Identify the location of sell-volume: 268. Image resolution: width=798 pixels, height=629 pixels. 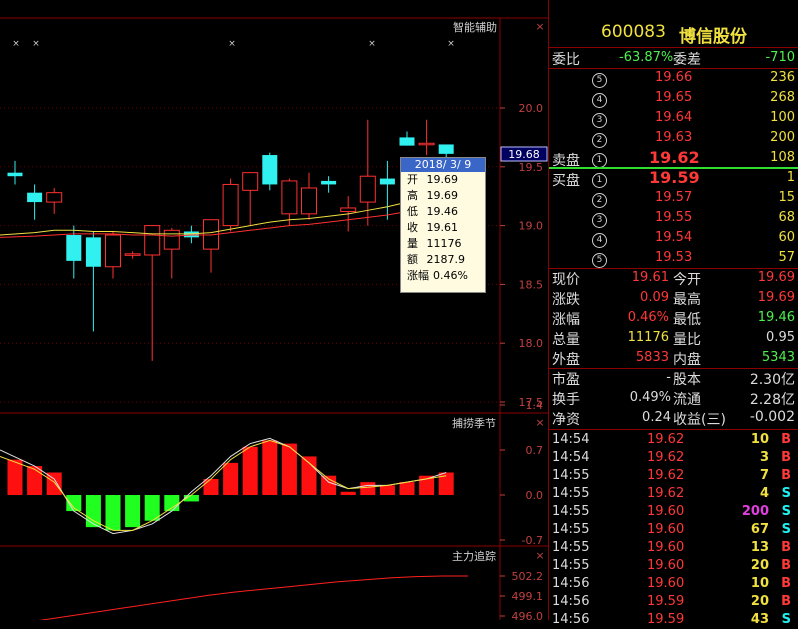
(782, 97).